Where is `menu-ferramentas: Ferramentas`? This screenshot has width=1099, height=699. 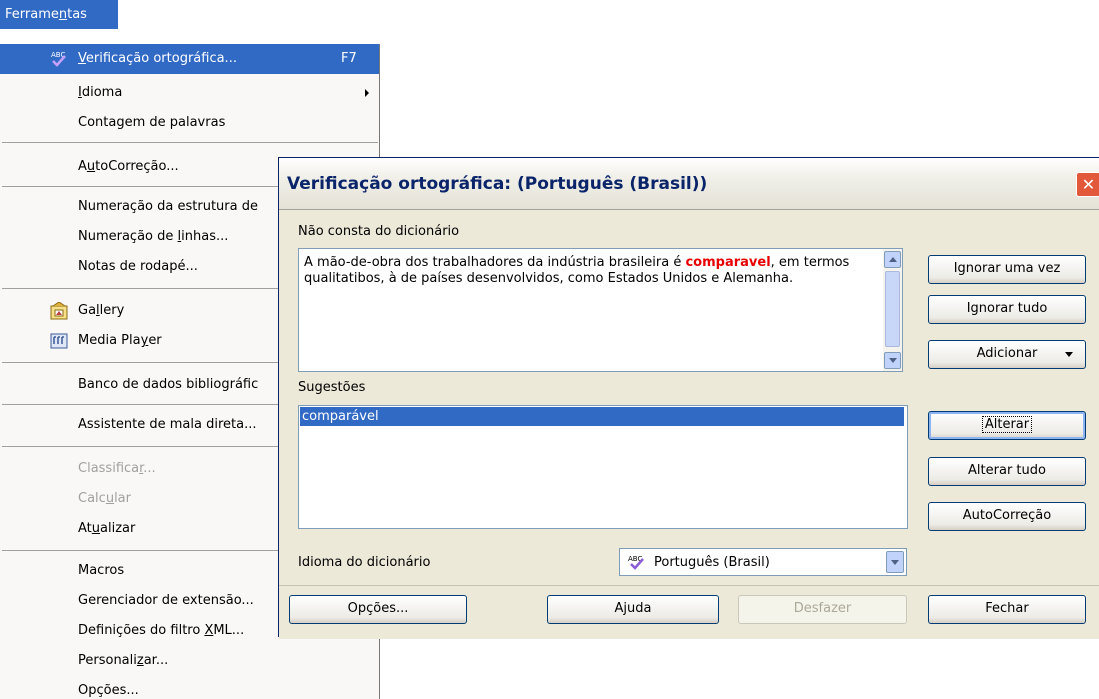 menu-ferramentas: Ferramentas is located at coordinates (59, 14).